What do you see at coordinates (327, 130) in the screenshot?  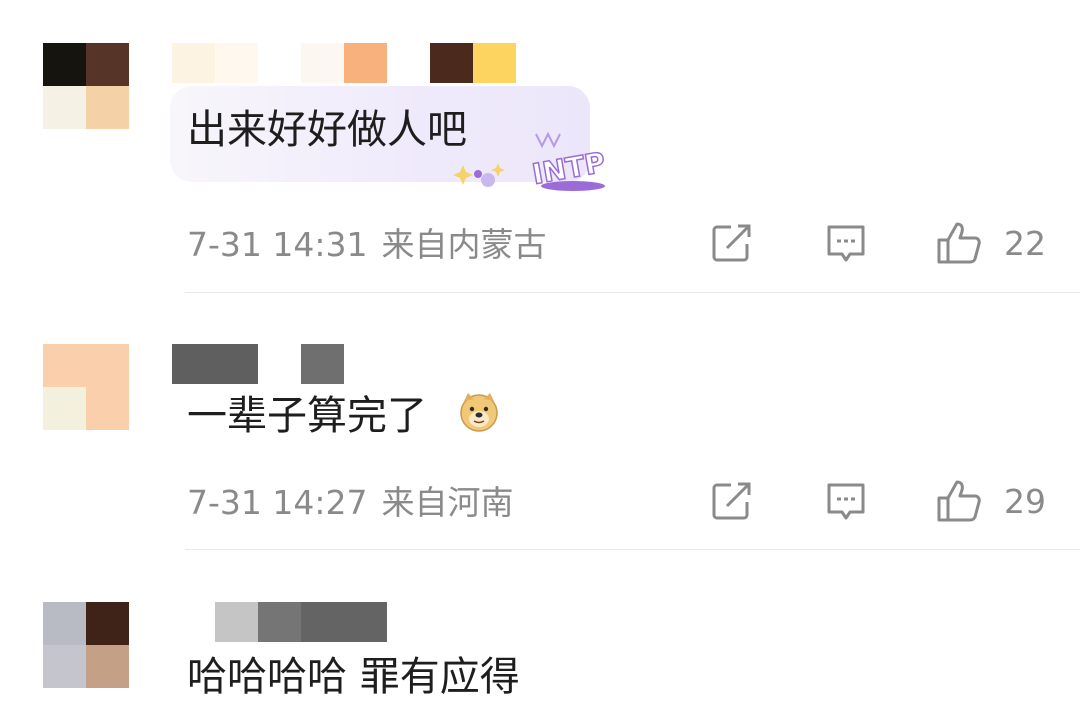 I see `comment-text: 出来好好做人吧` at bounding box center [327, 130].